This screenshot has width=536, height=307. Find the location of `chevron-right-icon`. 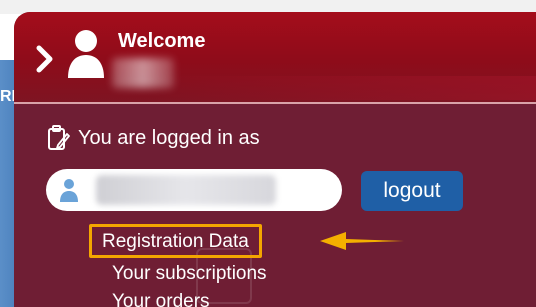

chevron-right-icon is located at coordinates (45, 59).